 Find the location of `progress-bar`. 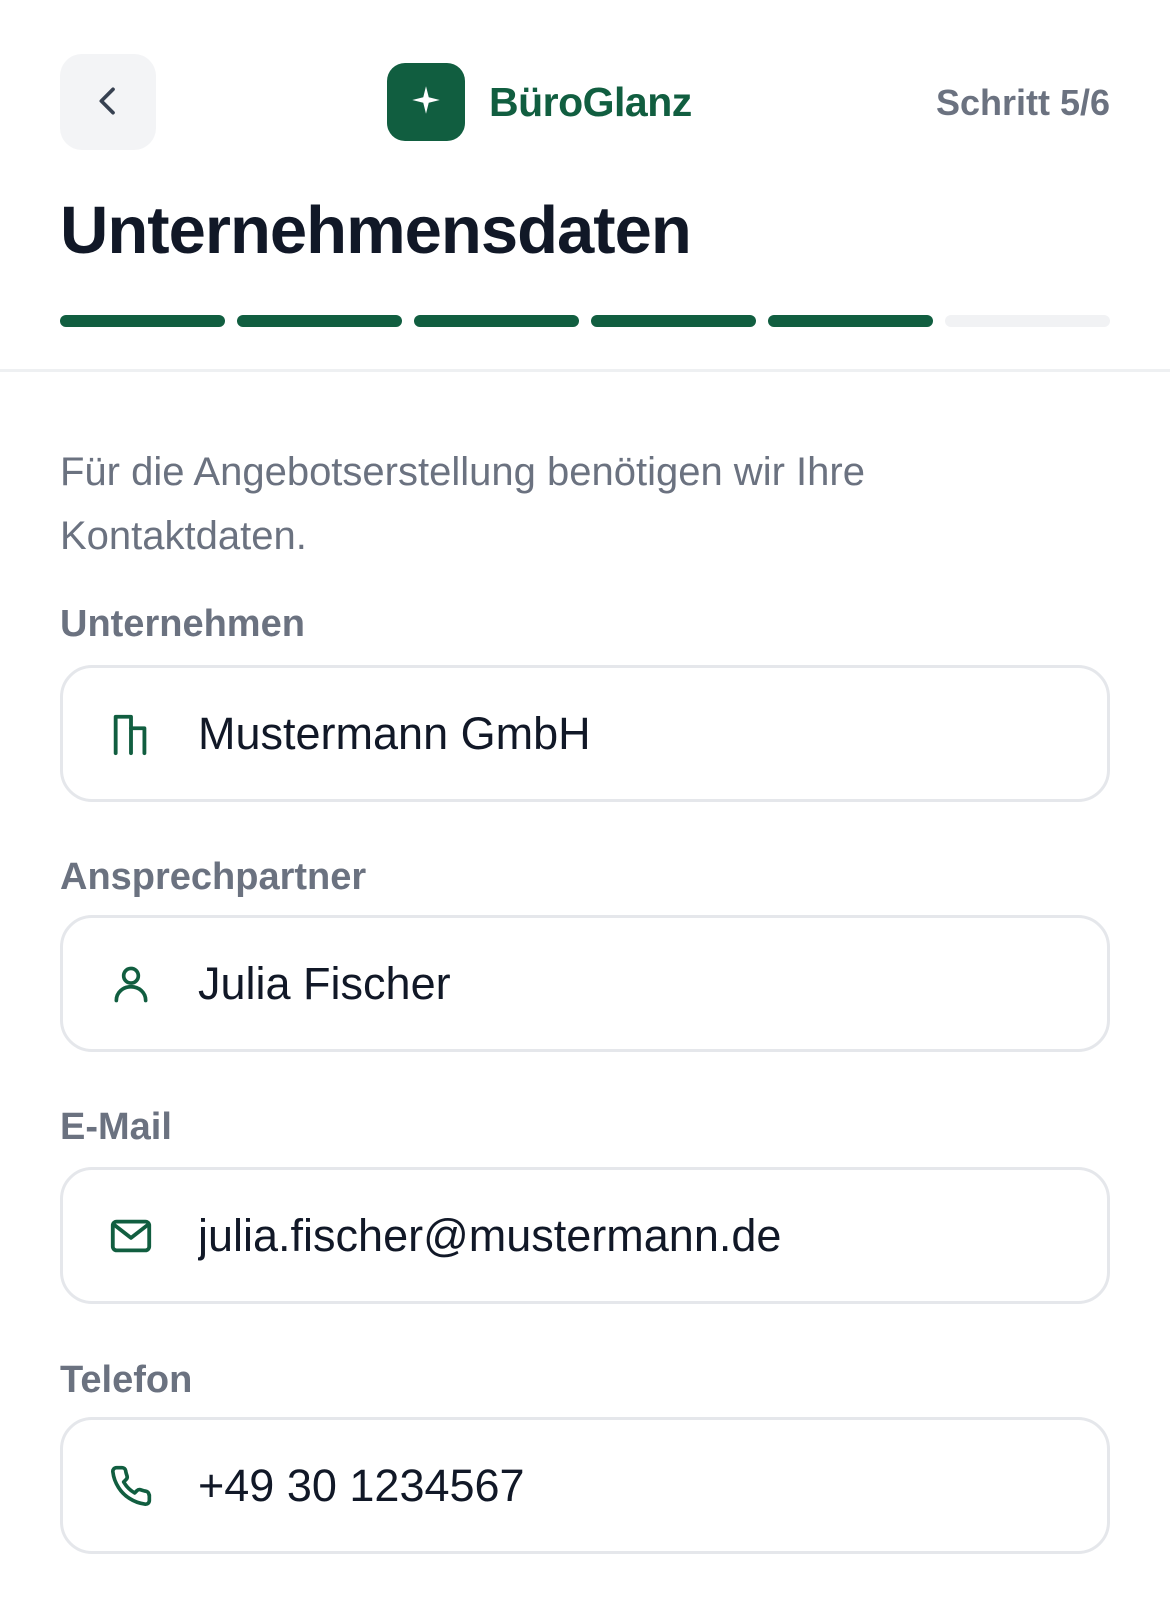

progress-bar is located at coordinates (585, 321).